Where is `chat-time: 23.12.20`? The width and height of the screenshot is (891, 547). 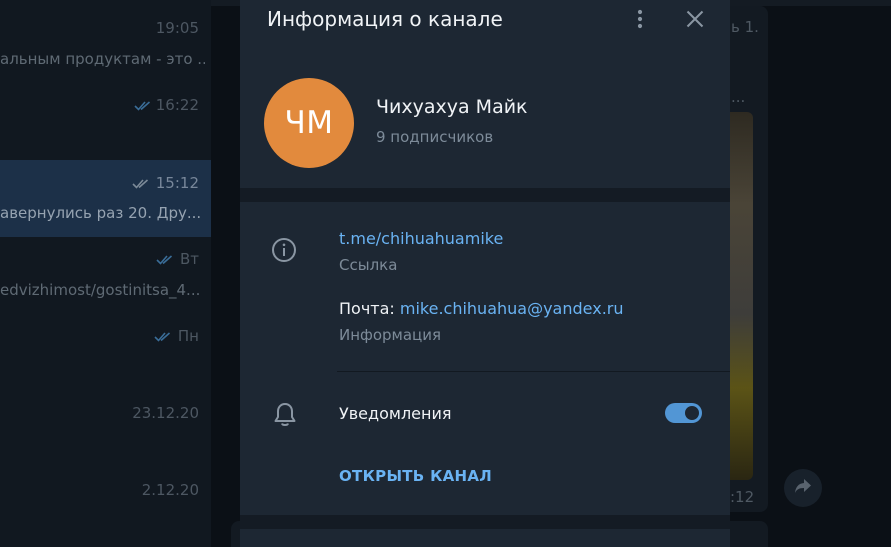
chat-time: 23.12.20 is located at coordinates (165, 413).